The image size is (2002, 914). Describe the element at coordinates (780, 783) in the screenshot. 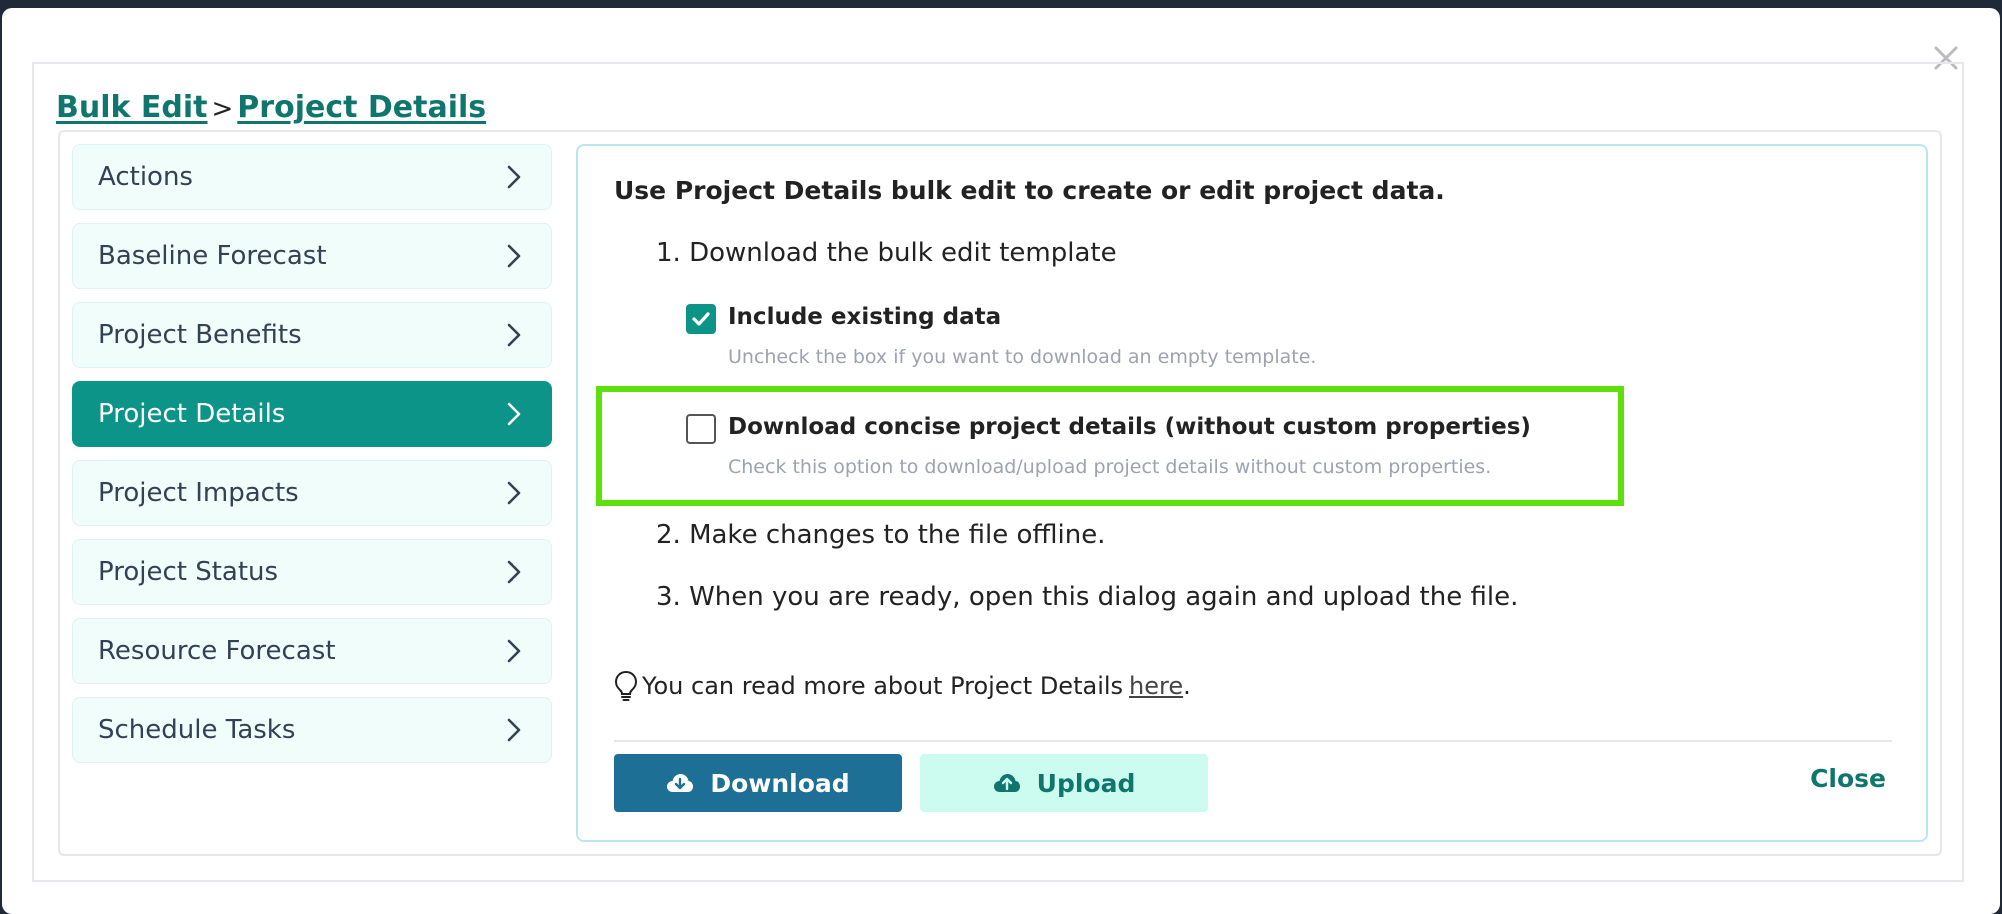

I see `download-button-label: Download` at that location.